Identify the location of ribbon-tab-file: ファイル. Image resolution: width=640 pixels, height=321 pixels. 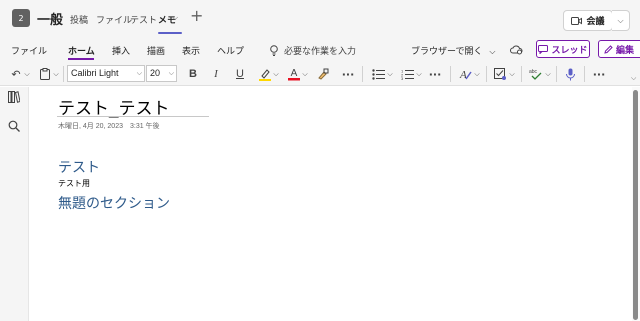
(29, 50).